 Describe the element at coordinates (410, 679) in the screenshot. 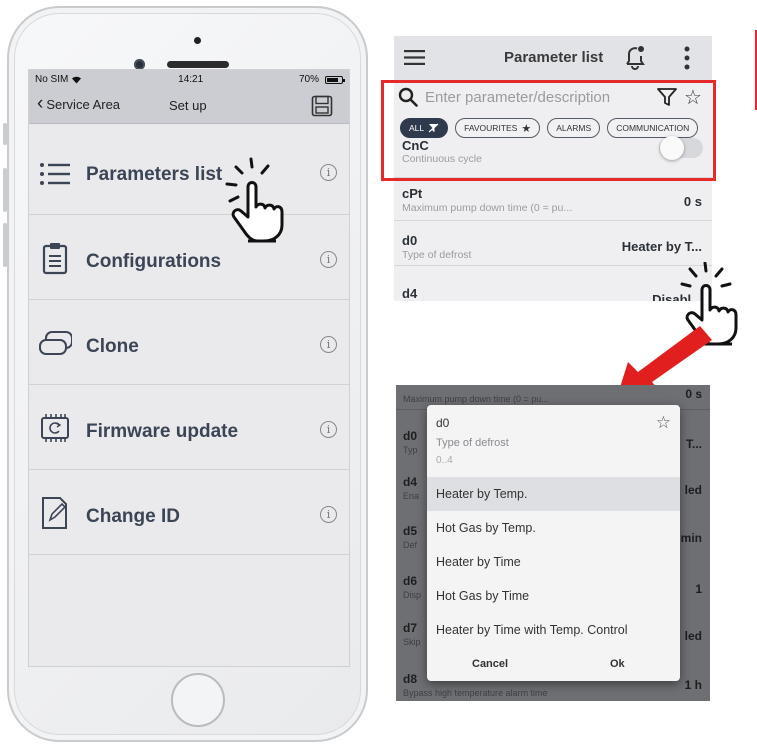

I see `background-code: d8` at that location.